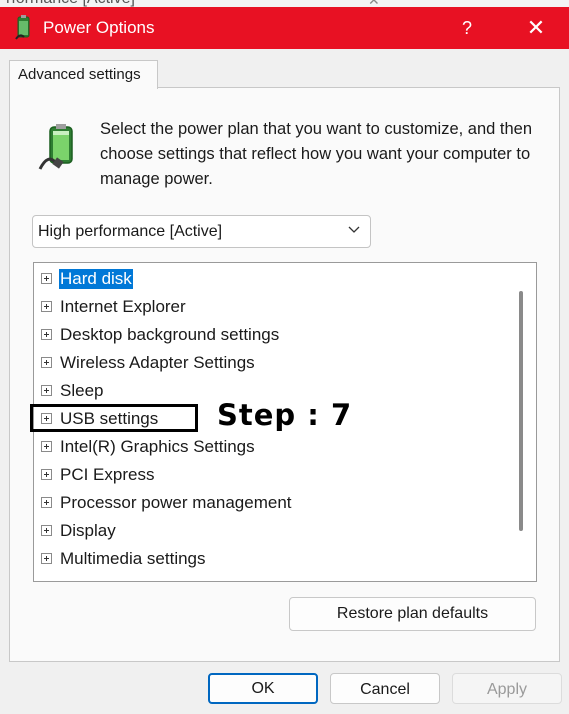 This screenshot has width=569, height=714. Describe the element at coordinates (269, 475) in the screenshot. I see `tree-item: PCI Express` at that location.